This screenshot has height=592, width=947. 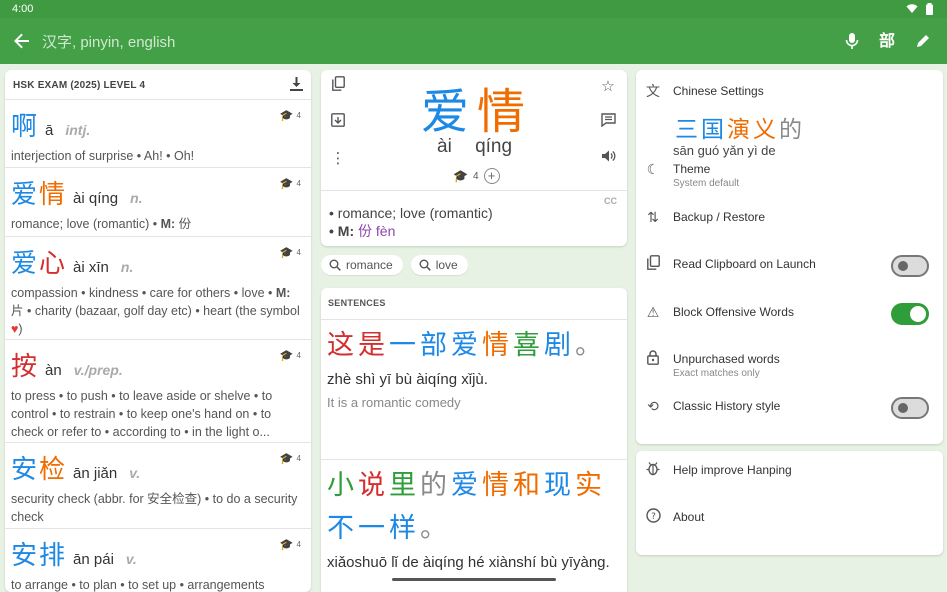 I want to click on block-offensive-toggle, so click(x=910, y=314).